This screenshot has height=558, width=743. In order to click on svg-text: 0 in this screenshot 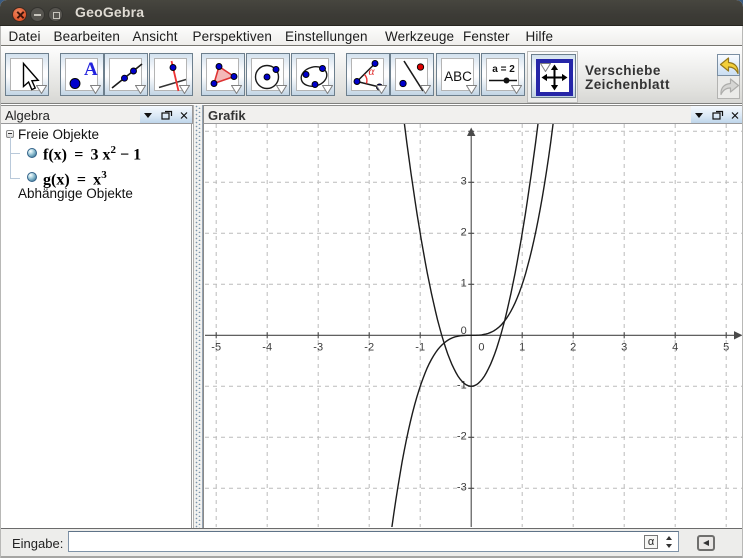, I will do `click(481, 348)`.